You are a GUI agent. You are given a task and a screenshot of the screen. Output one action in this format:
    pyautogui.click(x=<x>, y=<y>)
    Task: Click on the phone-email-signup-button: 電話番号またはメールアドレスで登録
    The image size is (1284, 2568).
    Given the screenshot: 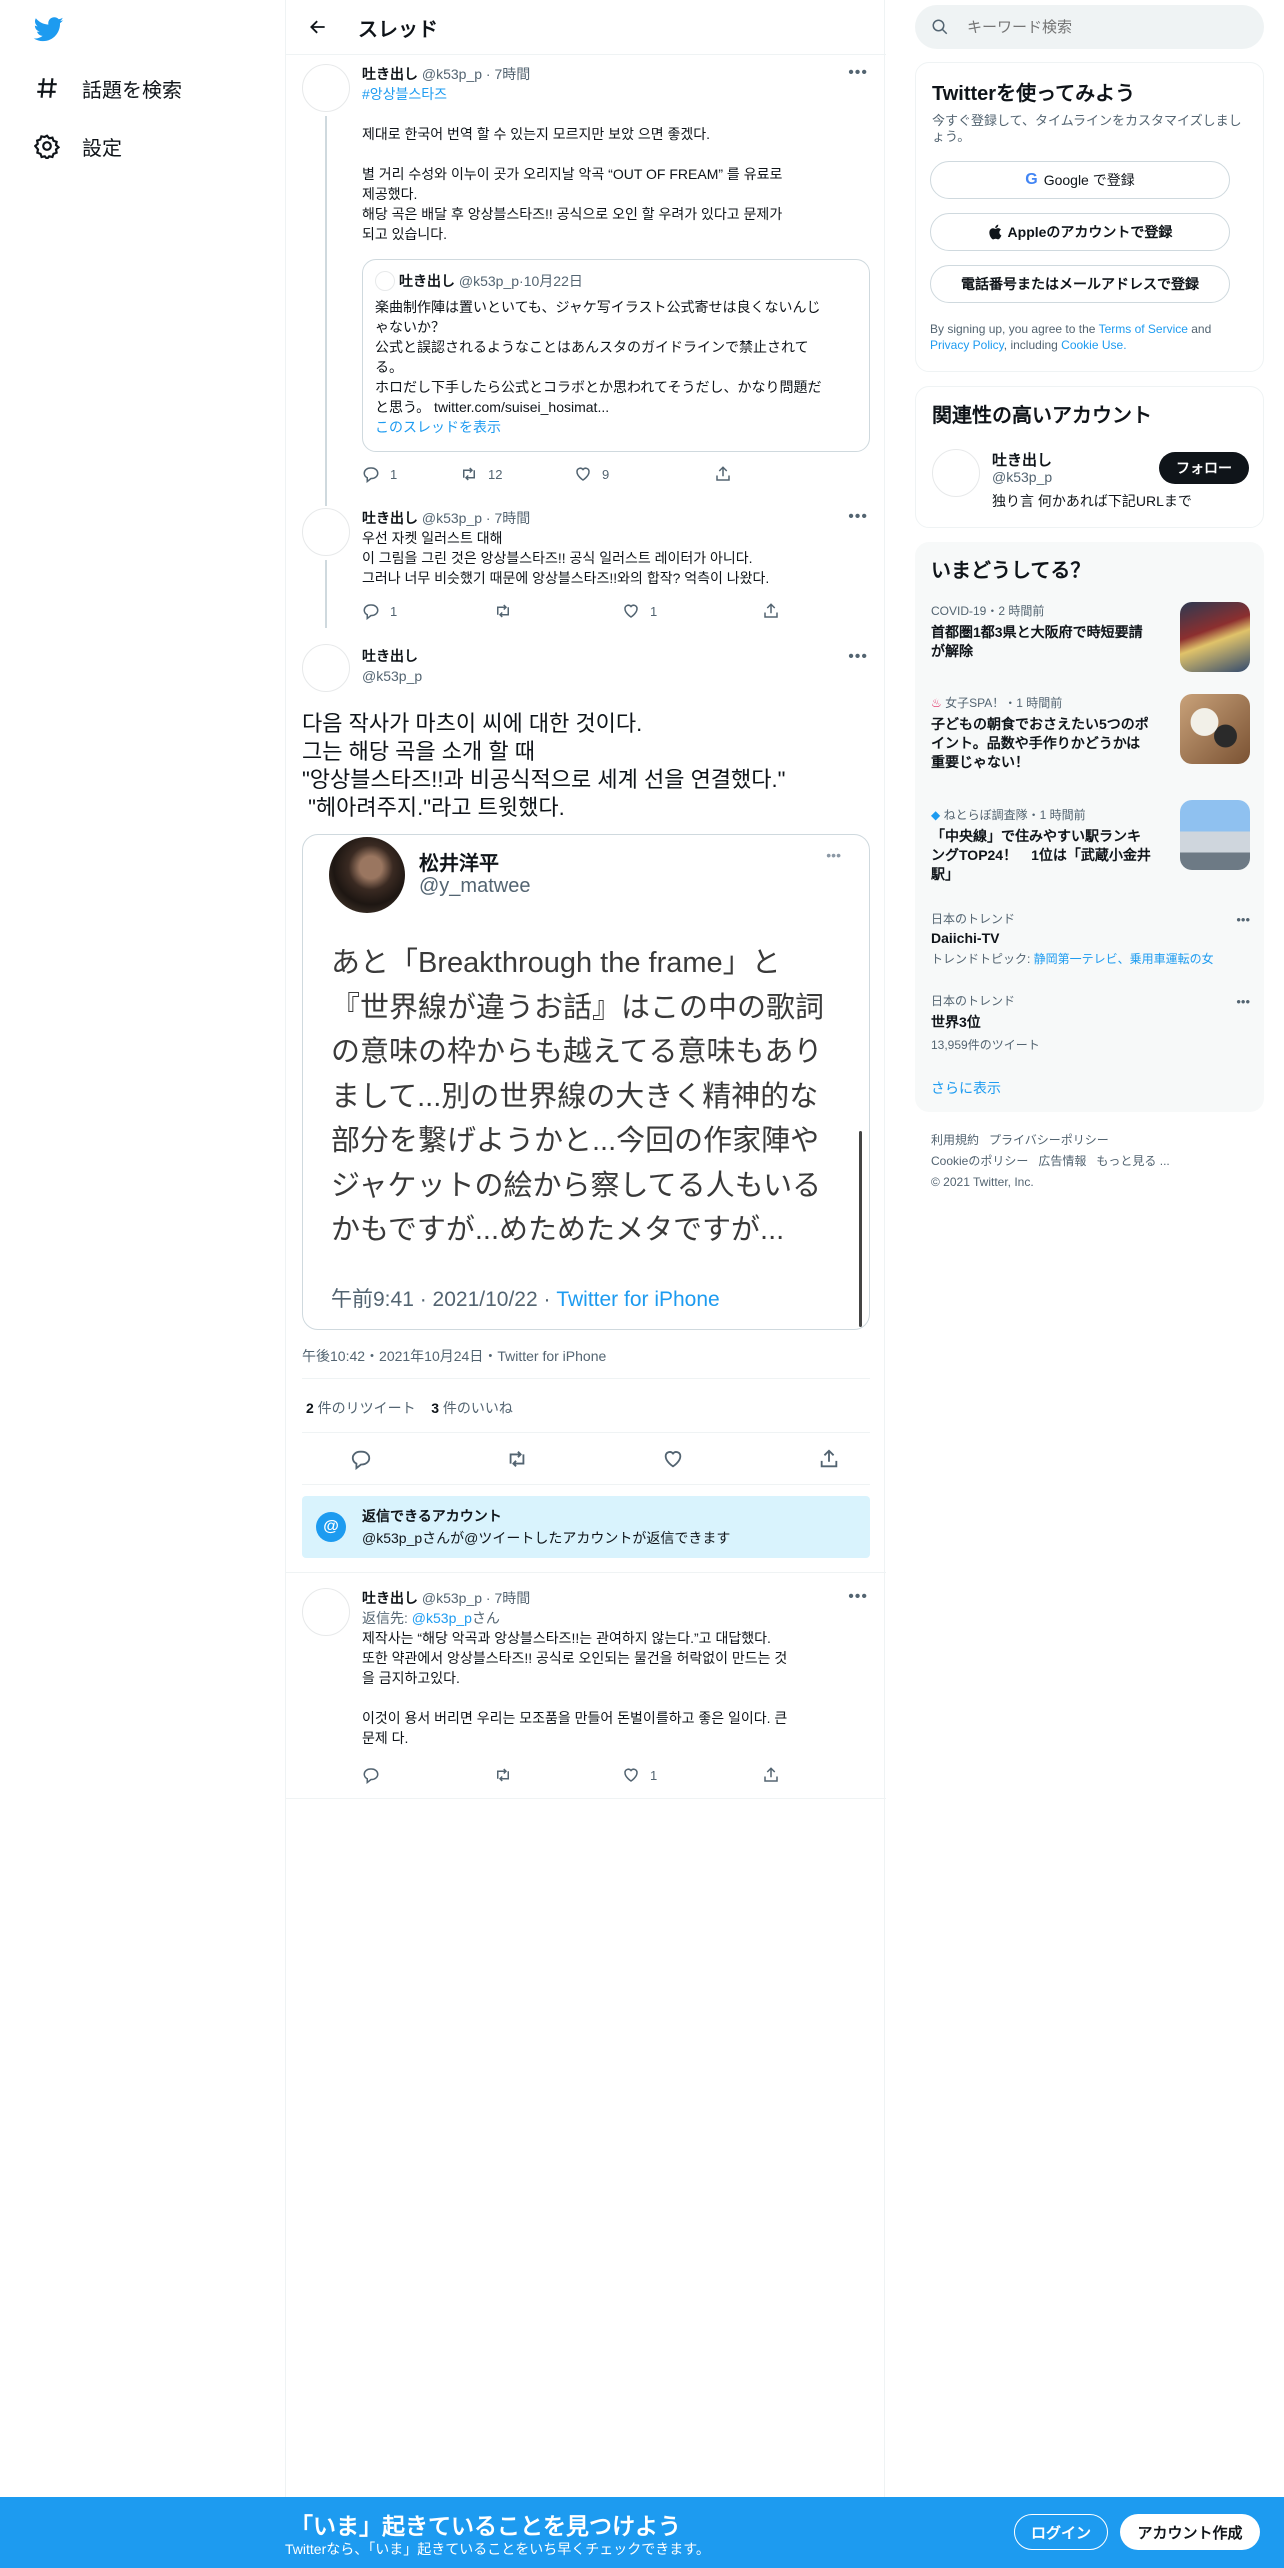 What is the action you would take?
    pyautogui.click(x=1080, y=284)
    